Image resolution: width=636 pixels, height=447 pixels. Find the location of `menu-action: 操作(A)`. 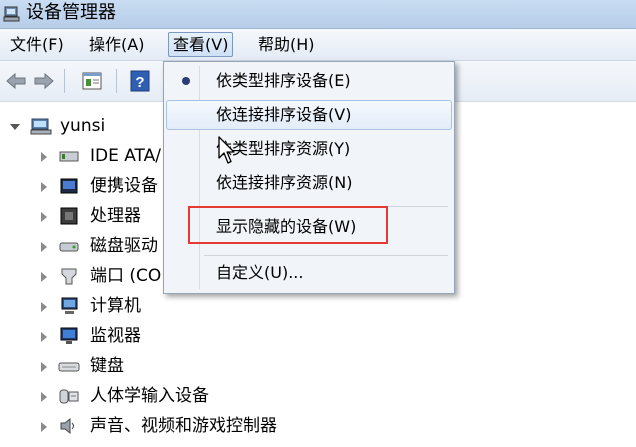

menu-action: 操作(A) is located at coordinates (116, 44).